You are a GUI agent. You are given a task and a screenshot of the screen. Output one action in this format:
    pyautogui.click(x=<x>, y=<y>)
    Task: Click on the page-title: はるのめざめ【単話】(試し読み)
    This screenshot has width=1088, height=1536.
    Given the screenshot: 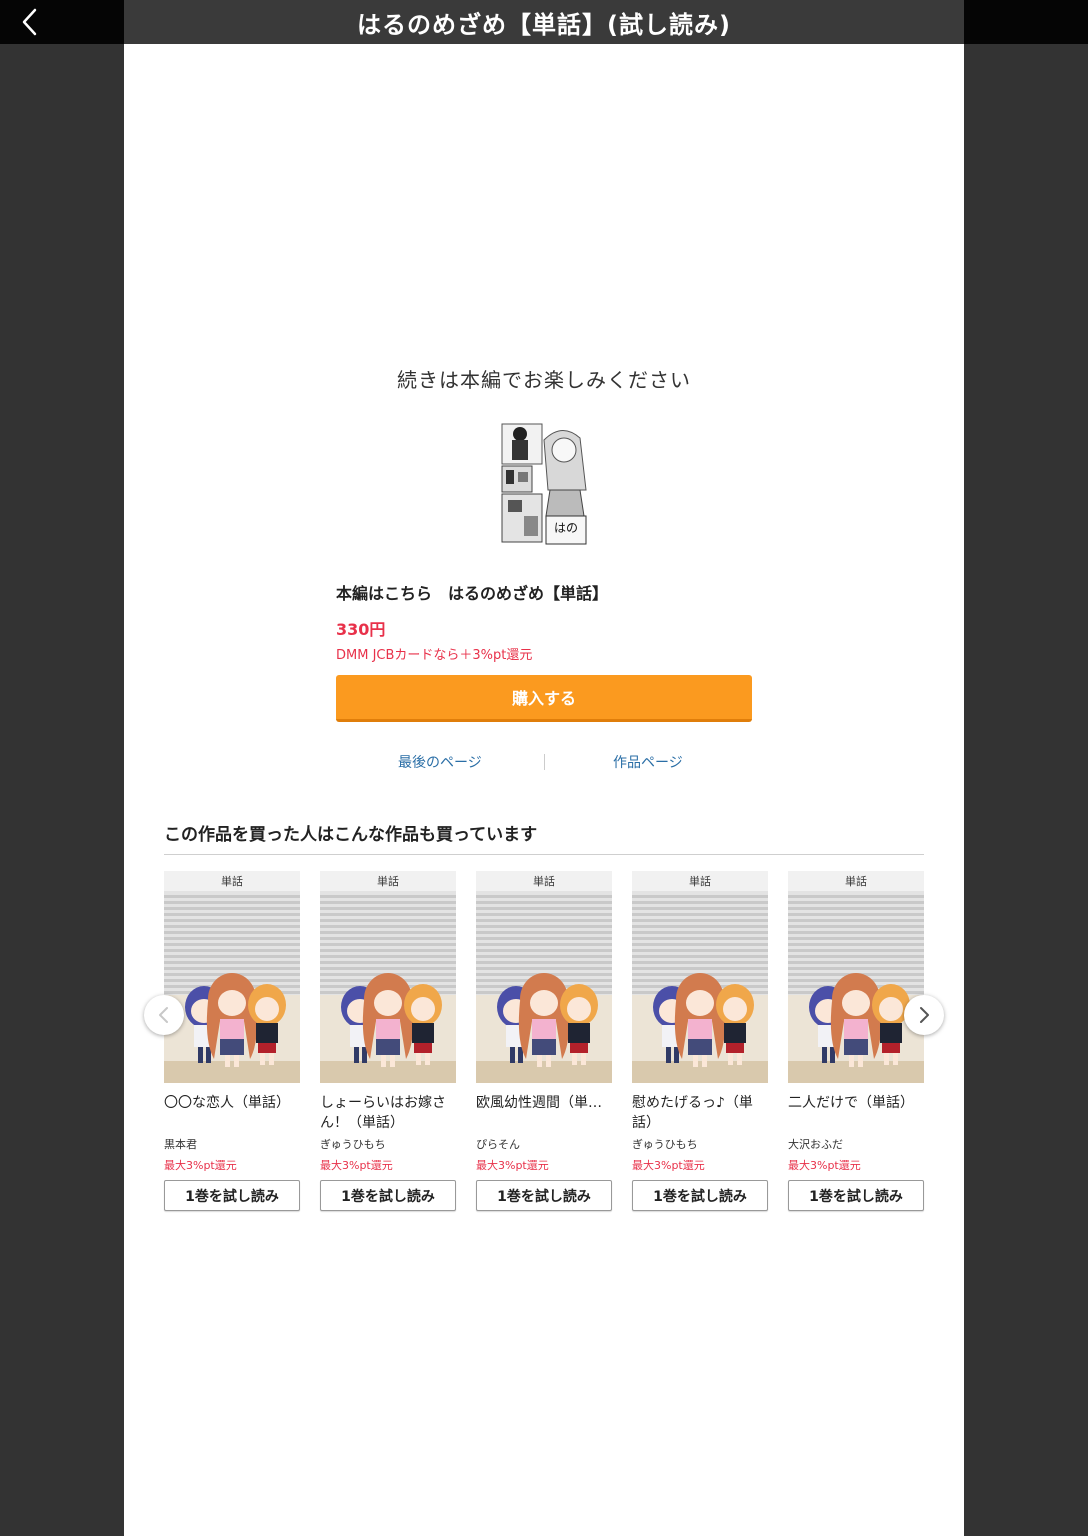 What is the action you would take?
    pyautogui.click(x=544, y=22)
    